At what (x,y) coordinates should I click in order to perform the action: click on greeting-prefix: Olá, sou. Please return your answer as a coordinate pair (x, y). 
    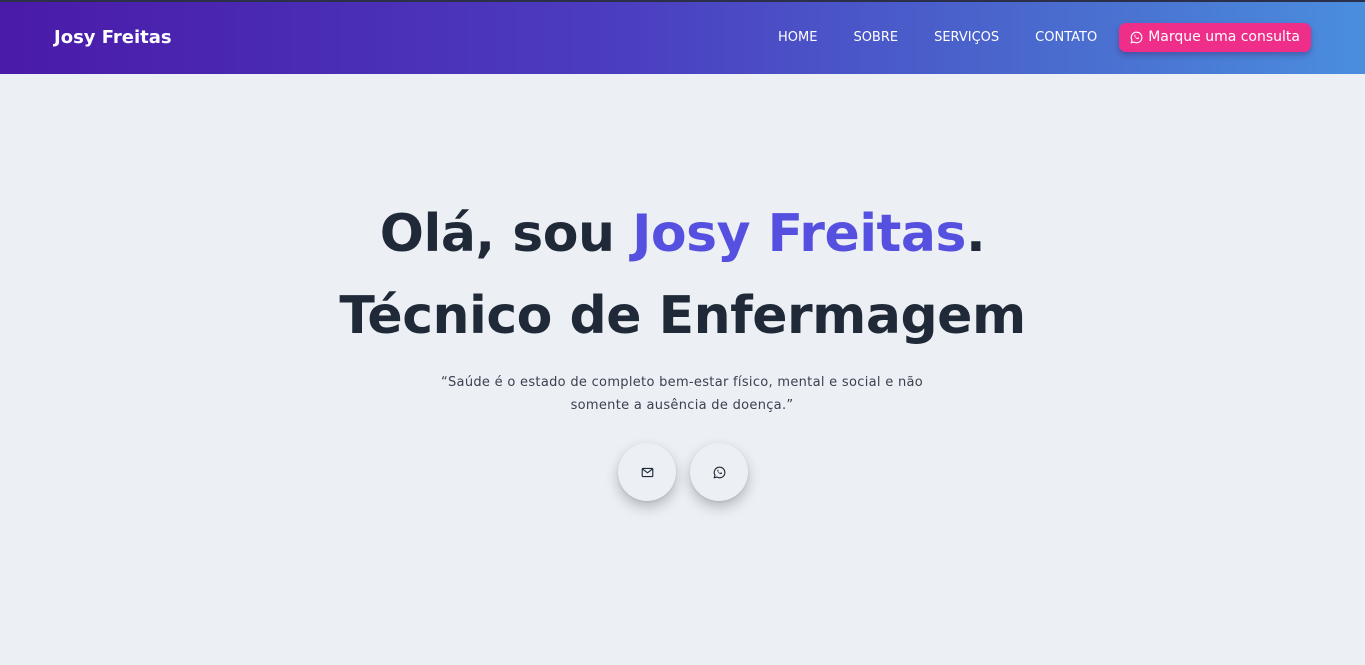
    Looking at the image, I should click on (506, 234).